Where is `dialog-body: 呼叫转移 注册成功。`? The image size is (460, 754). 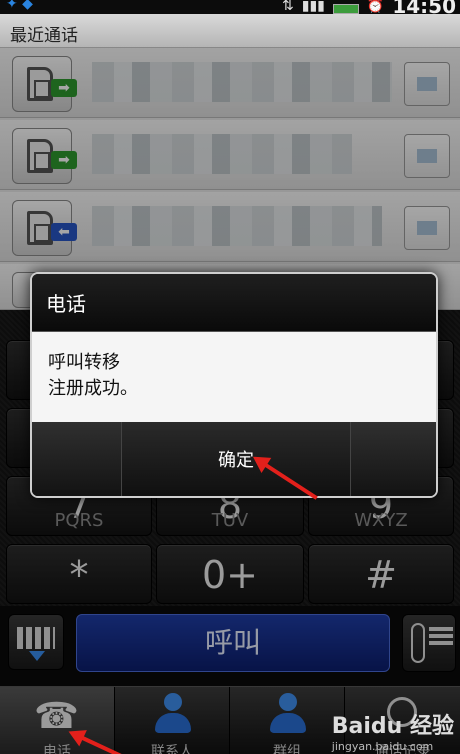 dialog-body: 呼叫转移 注册成功。 is located at coordinates (234, 377).